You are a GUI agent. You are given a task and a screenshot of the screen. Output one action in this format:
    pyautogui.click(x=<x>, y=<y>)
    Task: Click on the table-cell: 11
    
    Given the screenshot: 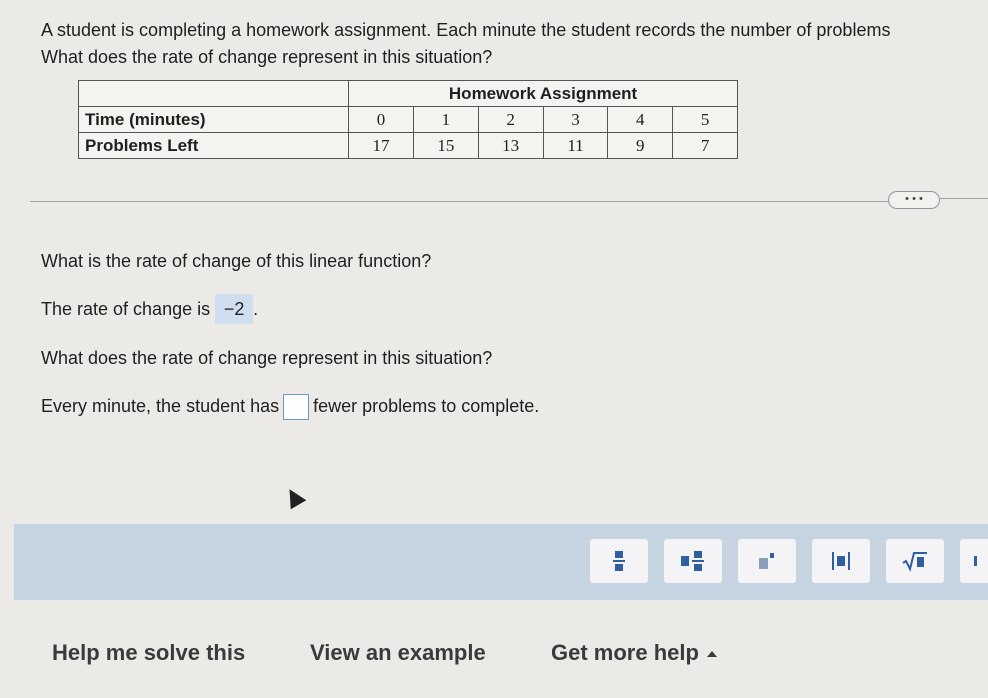 What is the action you would take?
    pyautogui.click(x=575, y=145)
    